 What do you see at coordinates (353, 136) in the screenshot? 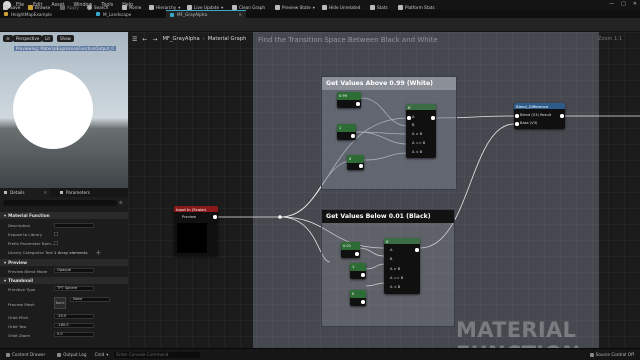
I see `constant-1-pin` at bounding box center [353, 136].